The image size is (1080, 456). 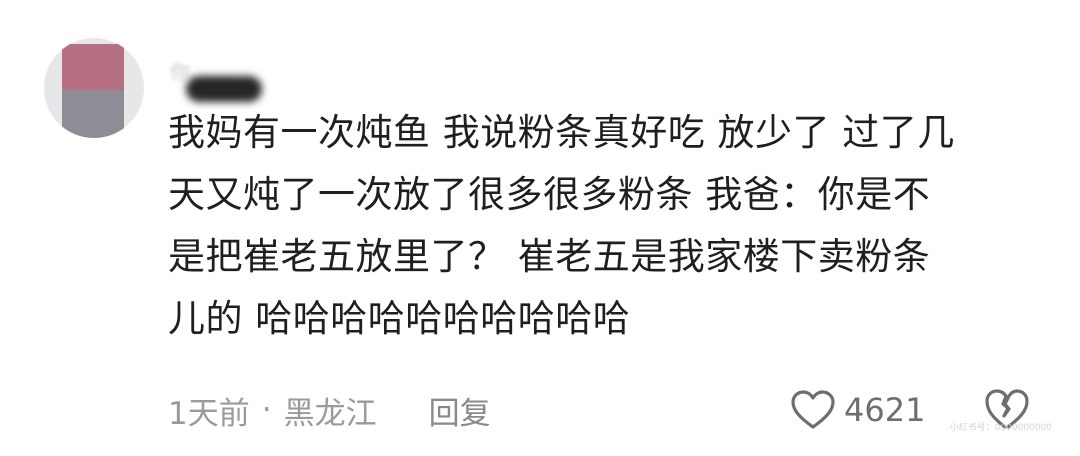 What do you see at coordinates (549, 256) in the screenshot?
I see `comment-line: 是把崔老五放里了？ 崔老五是我家楼下卖粉条` at bounding box center [549, 256].